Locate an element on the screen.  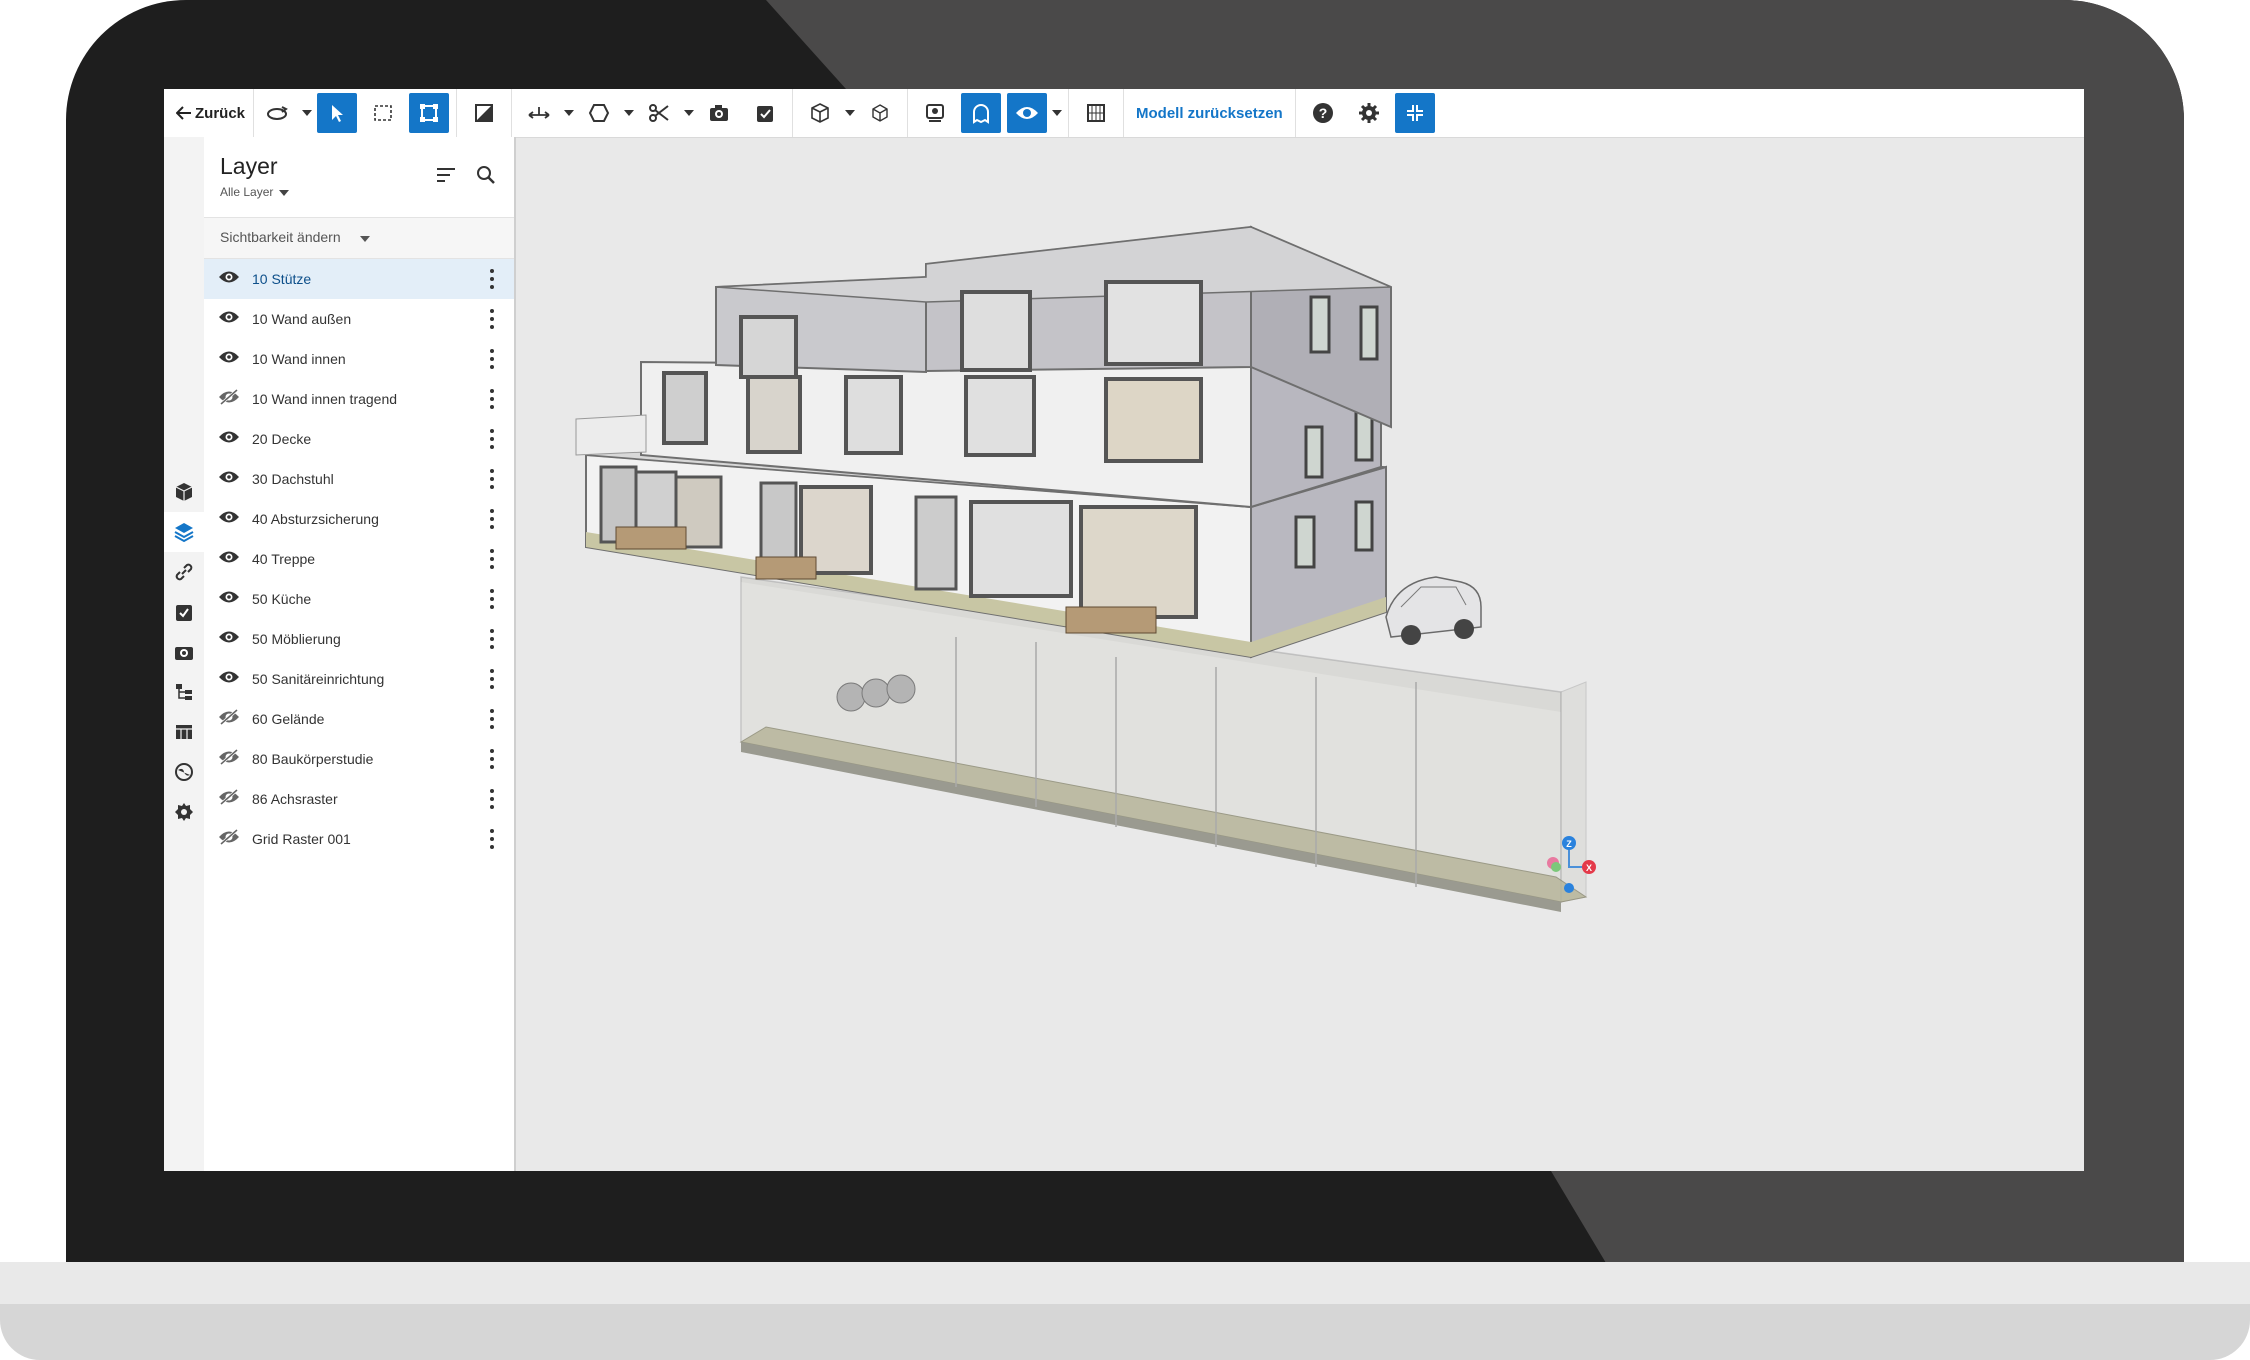
collapse-button is located at coordinates (1414, 113).